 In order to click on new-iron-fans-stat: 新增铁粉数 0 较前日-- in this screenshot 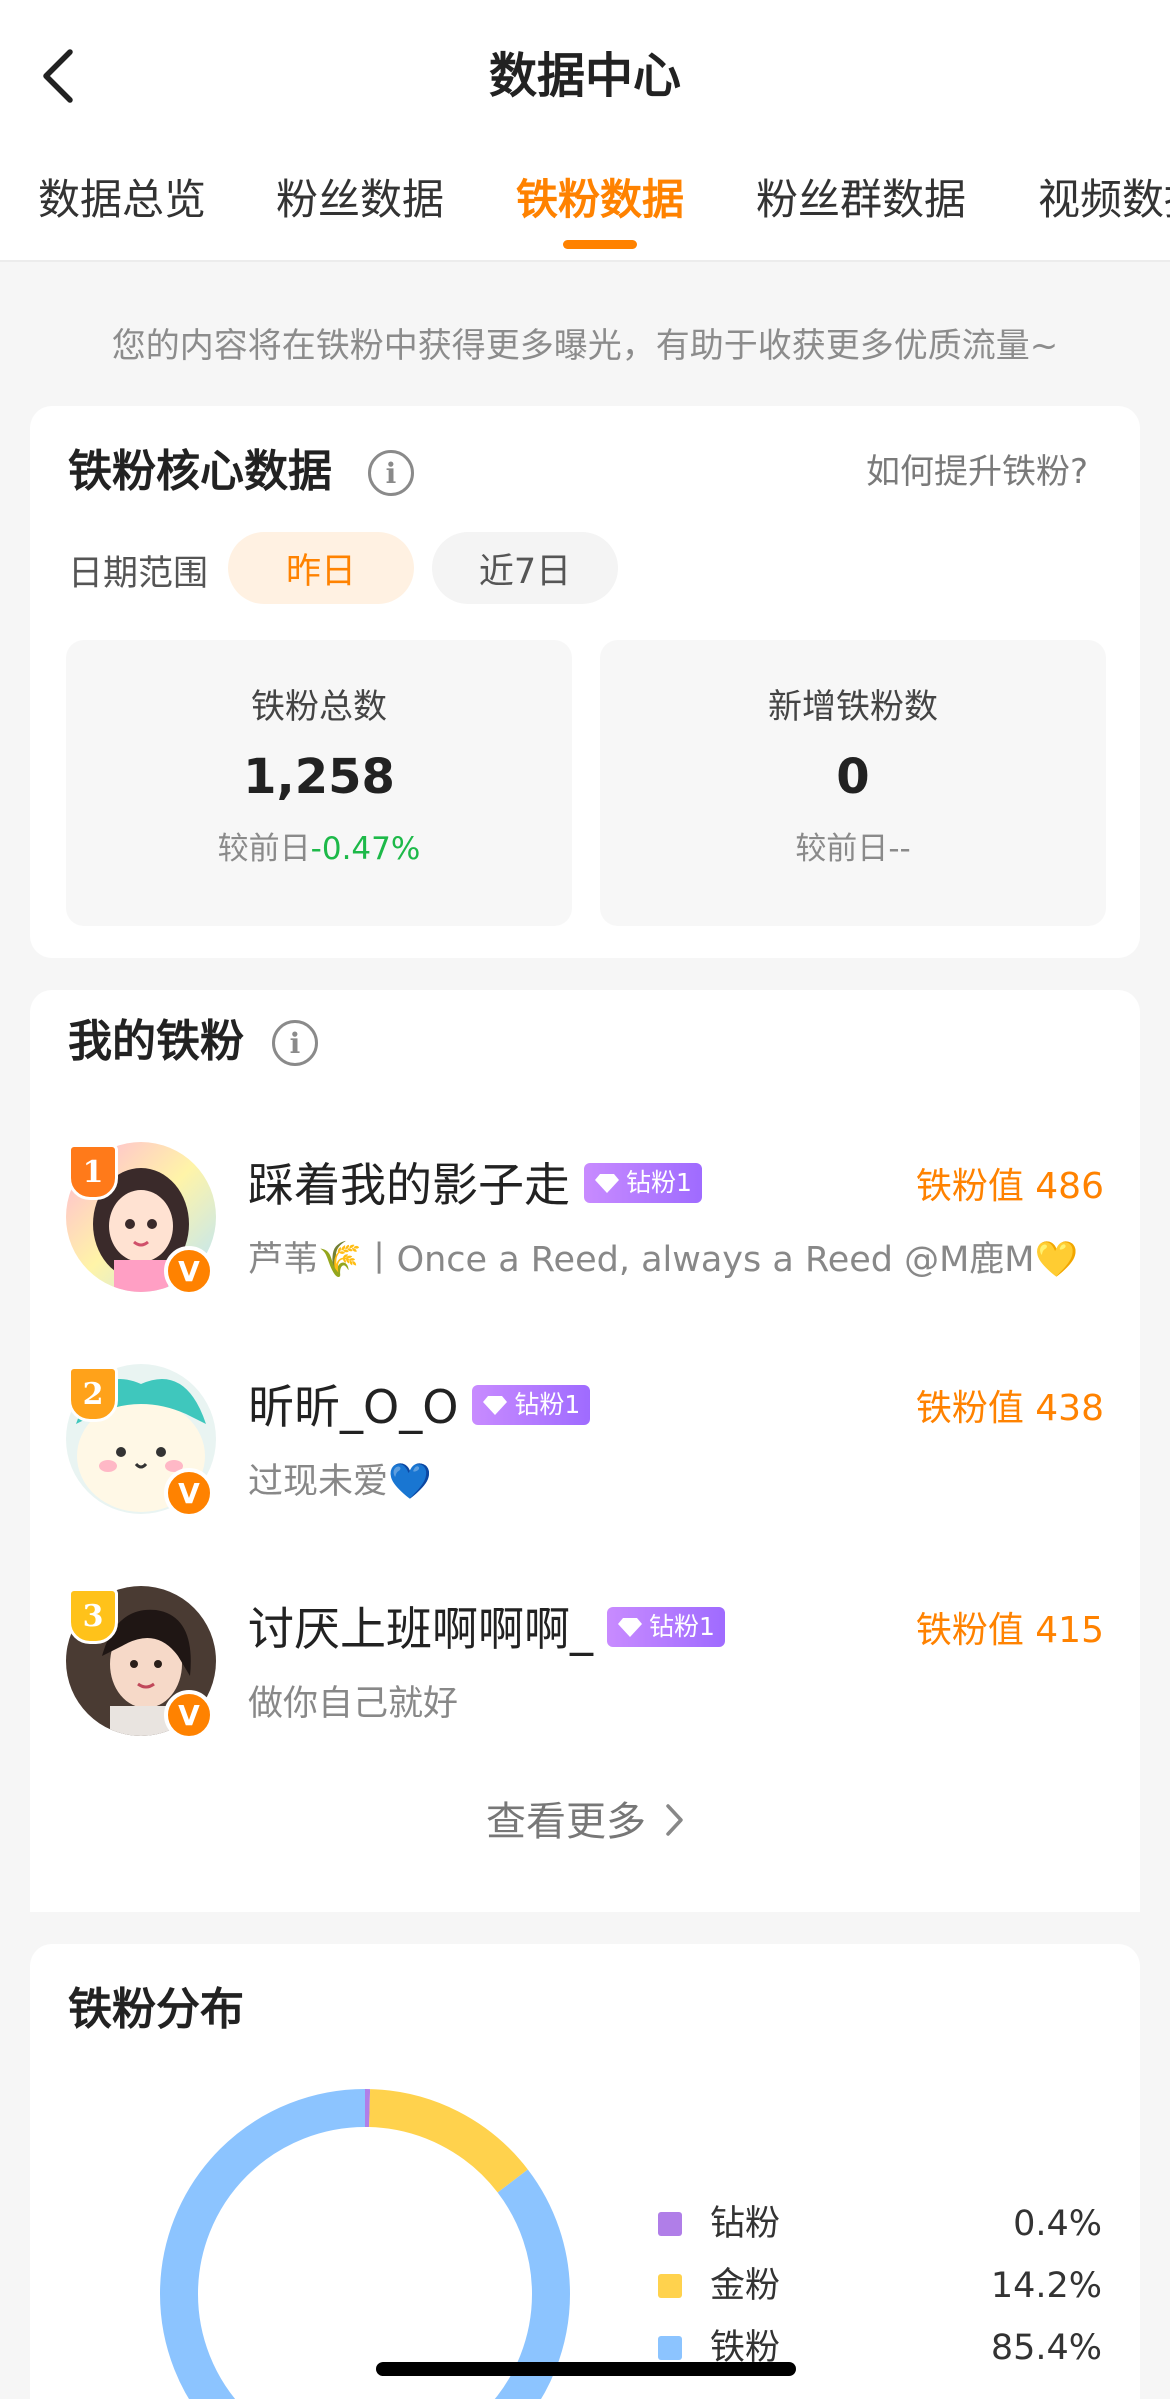, I will do `click(853, 783)`.